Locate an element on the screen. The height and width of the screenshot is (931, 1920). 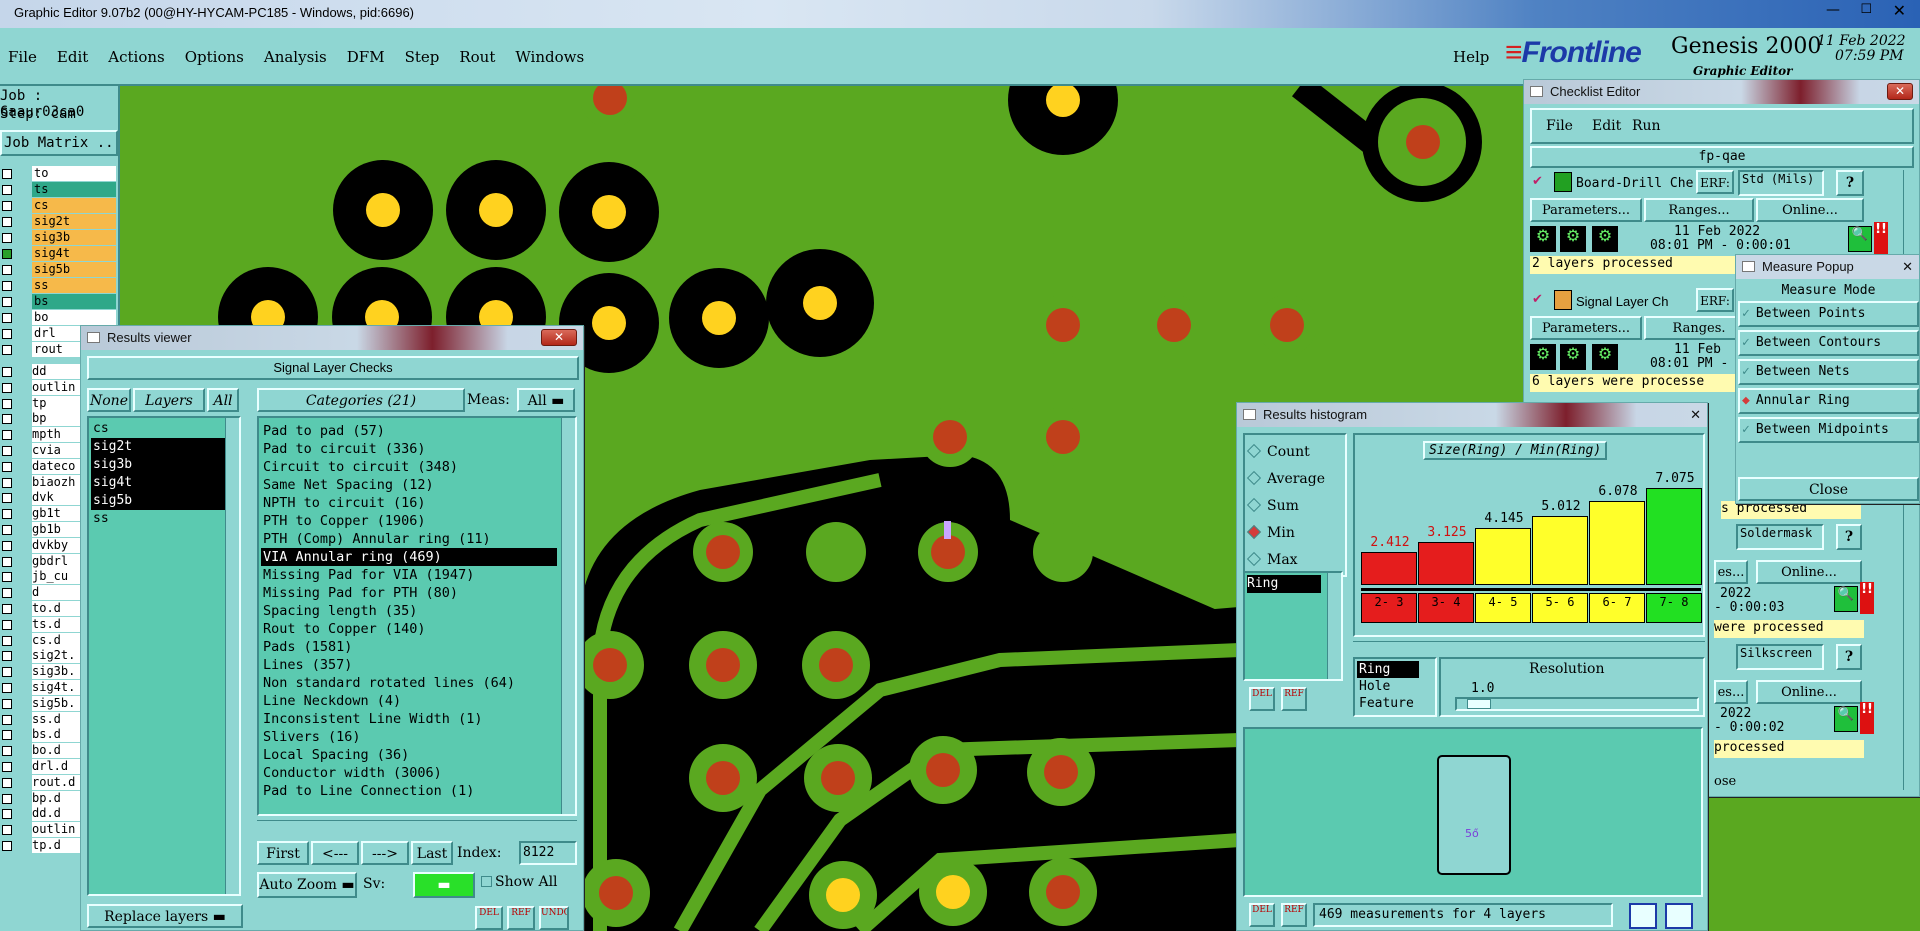
checklist-menu-edit: Edit is located at coordinates (1606, 126).